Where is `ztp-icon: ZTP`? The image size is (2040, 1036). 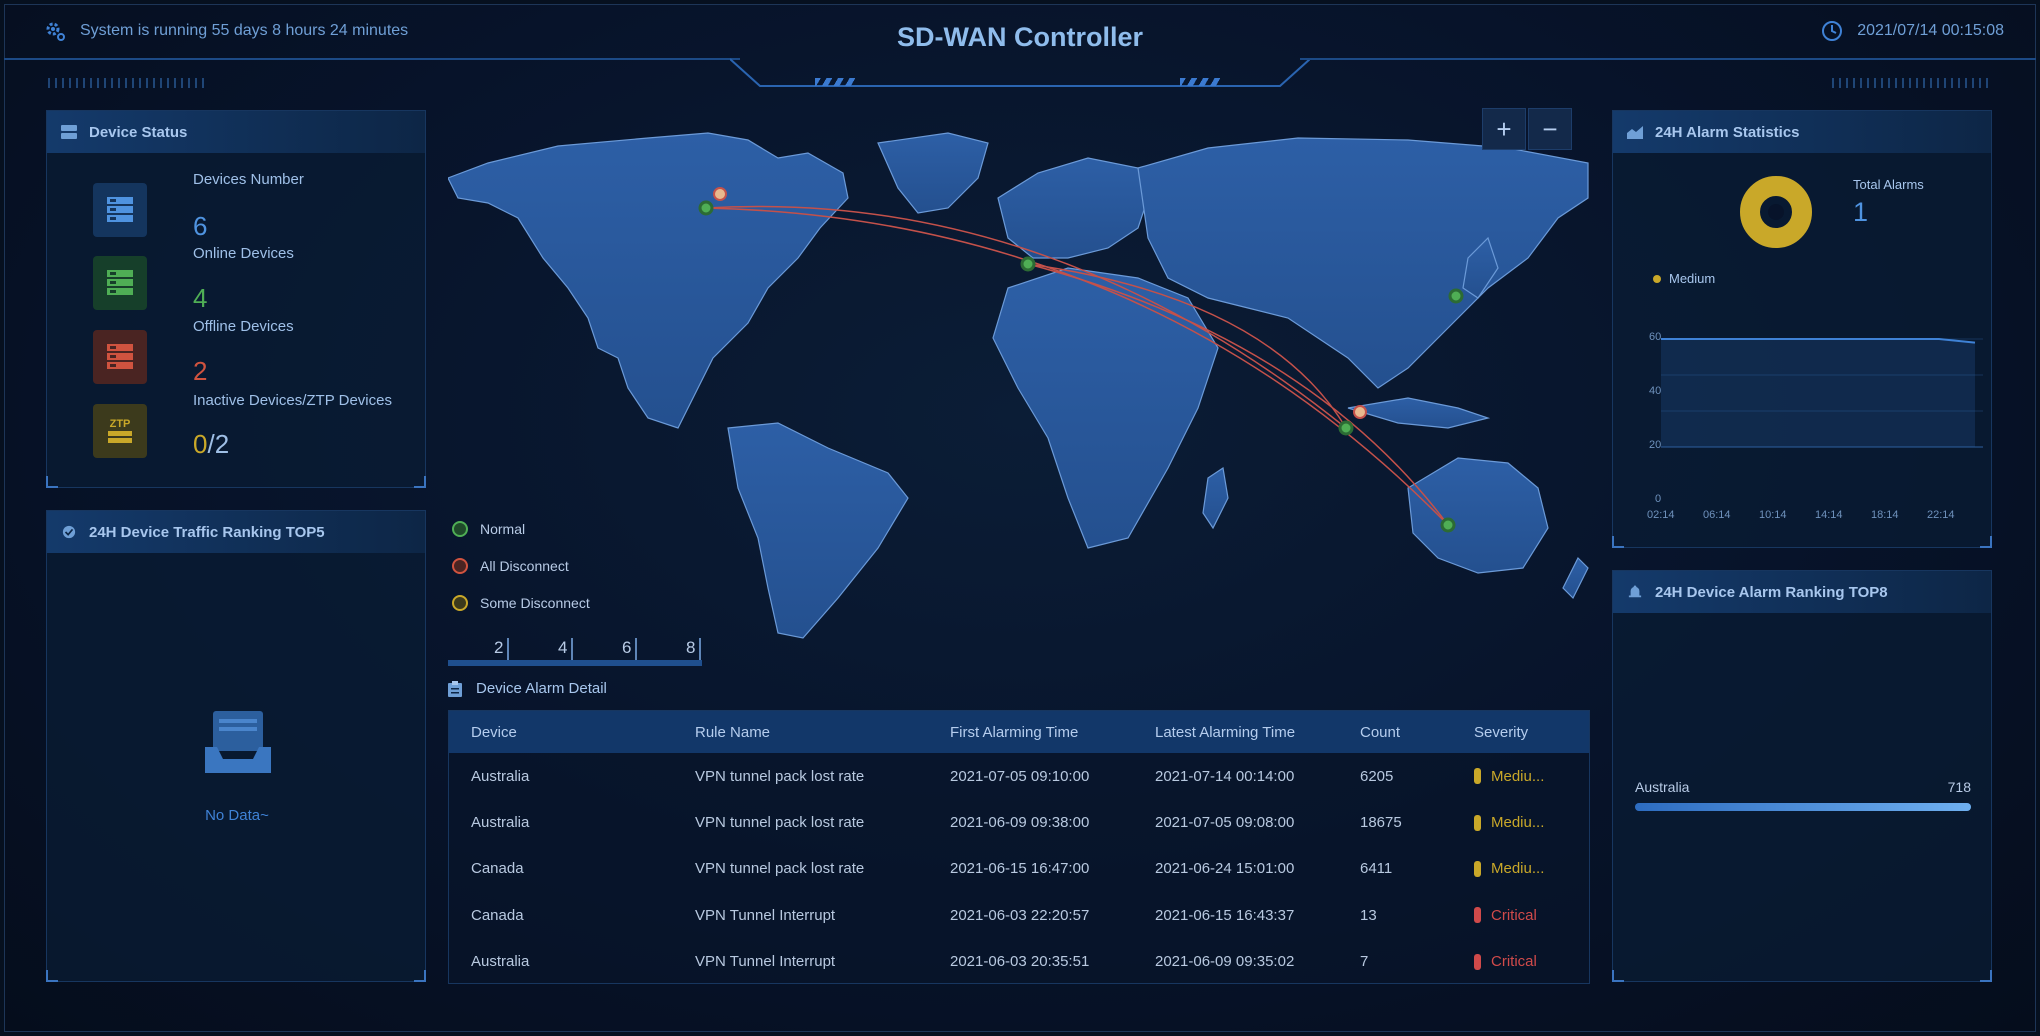 ztp-icon: ZTP is located at coordinates (120, 431).